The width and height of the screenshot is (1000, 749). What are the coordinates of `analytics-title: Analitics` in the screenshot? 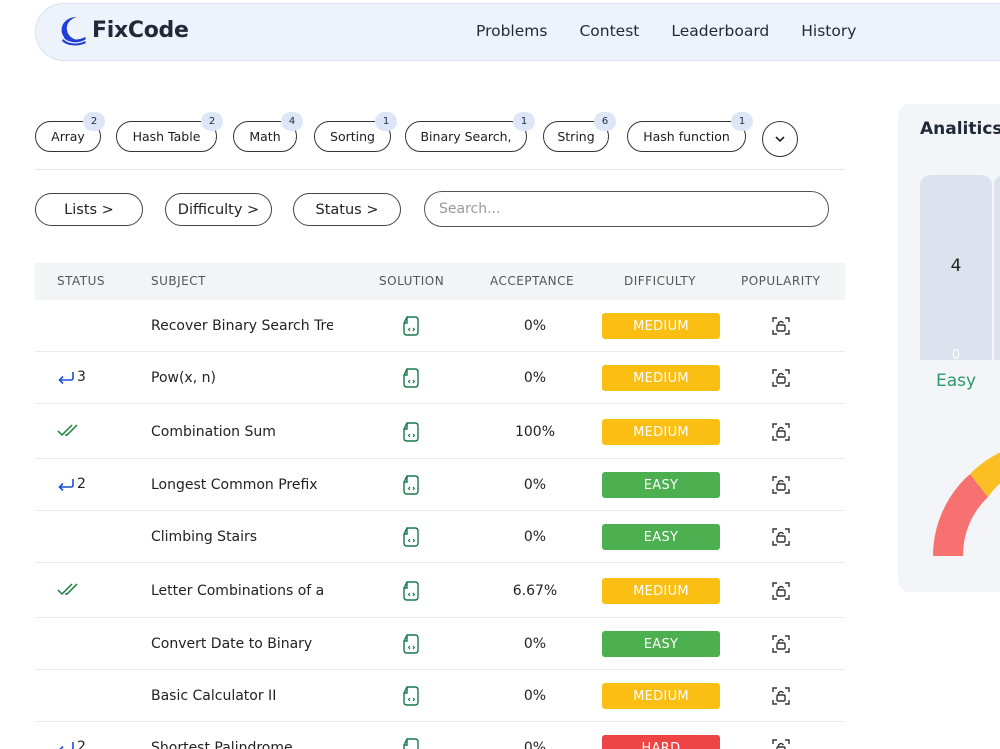 It's located at (960, 129).